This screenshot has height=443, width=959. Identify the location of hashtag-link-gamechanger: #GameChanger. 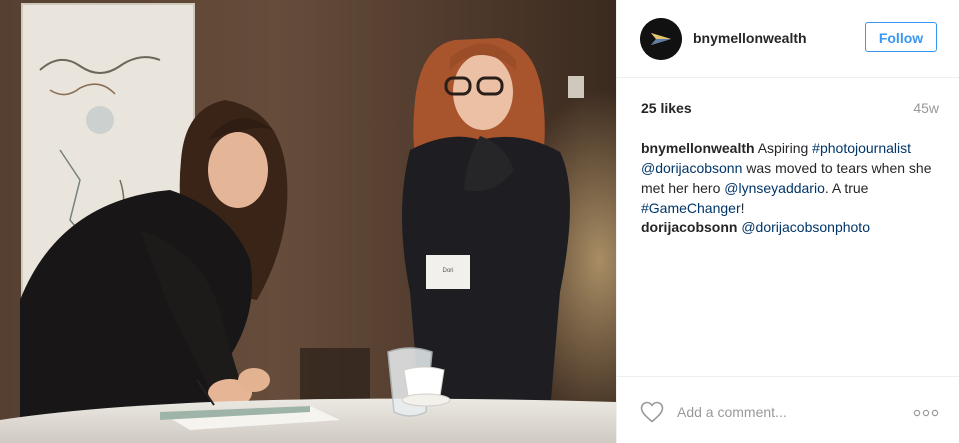
(691, 208).